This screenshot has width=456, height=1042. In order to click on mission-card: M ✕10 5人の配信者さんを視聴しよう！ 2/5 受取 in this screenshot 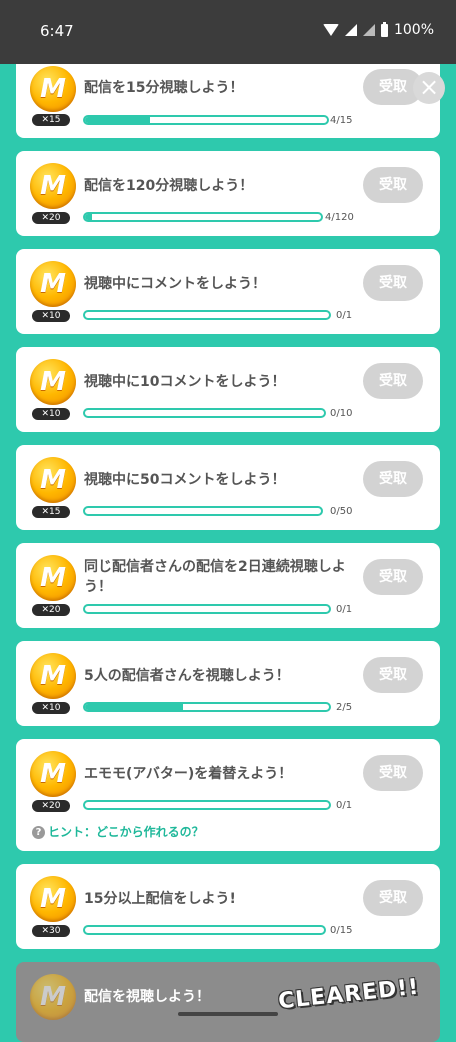, I will do `click(228, 683)`.